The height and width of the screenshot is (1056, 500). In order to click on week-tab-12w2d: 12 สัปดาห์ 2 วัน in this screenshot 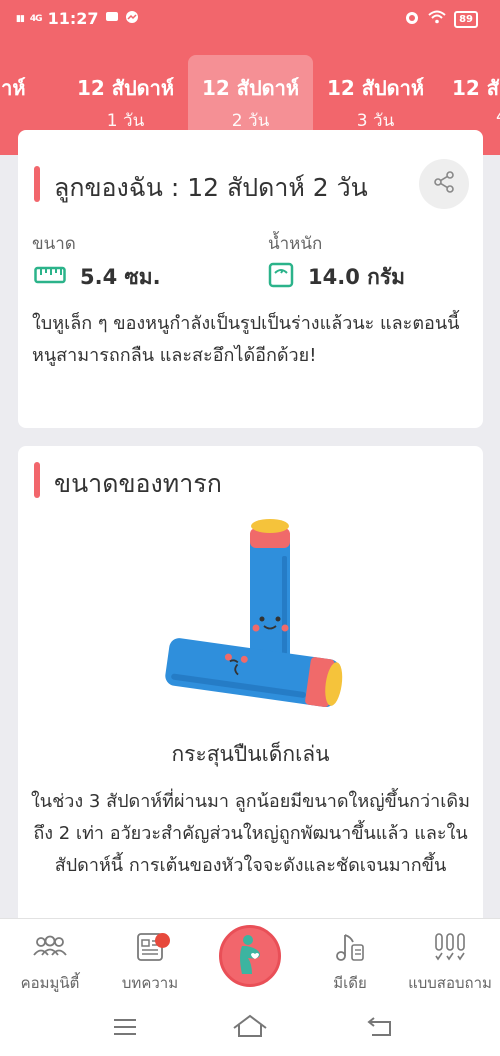, I will do `click(250, 97)`.